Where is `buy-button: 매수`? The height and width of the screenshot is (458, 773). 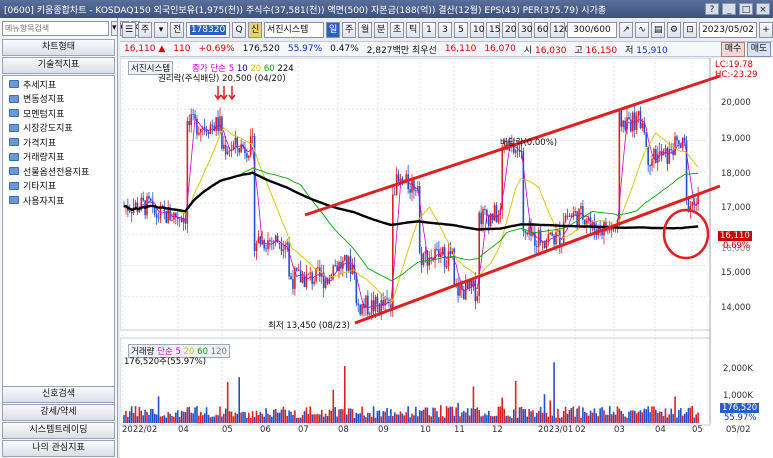 buy-button: 매수 is located at coordinates (733, 49).